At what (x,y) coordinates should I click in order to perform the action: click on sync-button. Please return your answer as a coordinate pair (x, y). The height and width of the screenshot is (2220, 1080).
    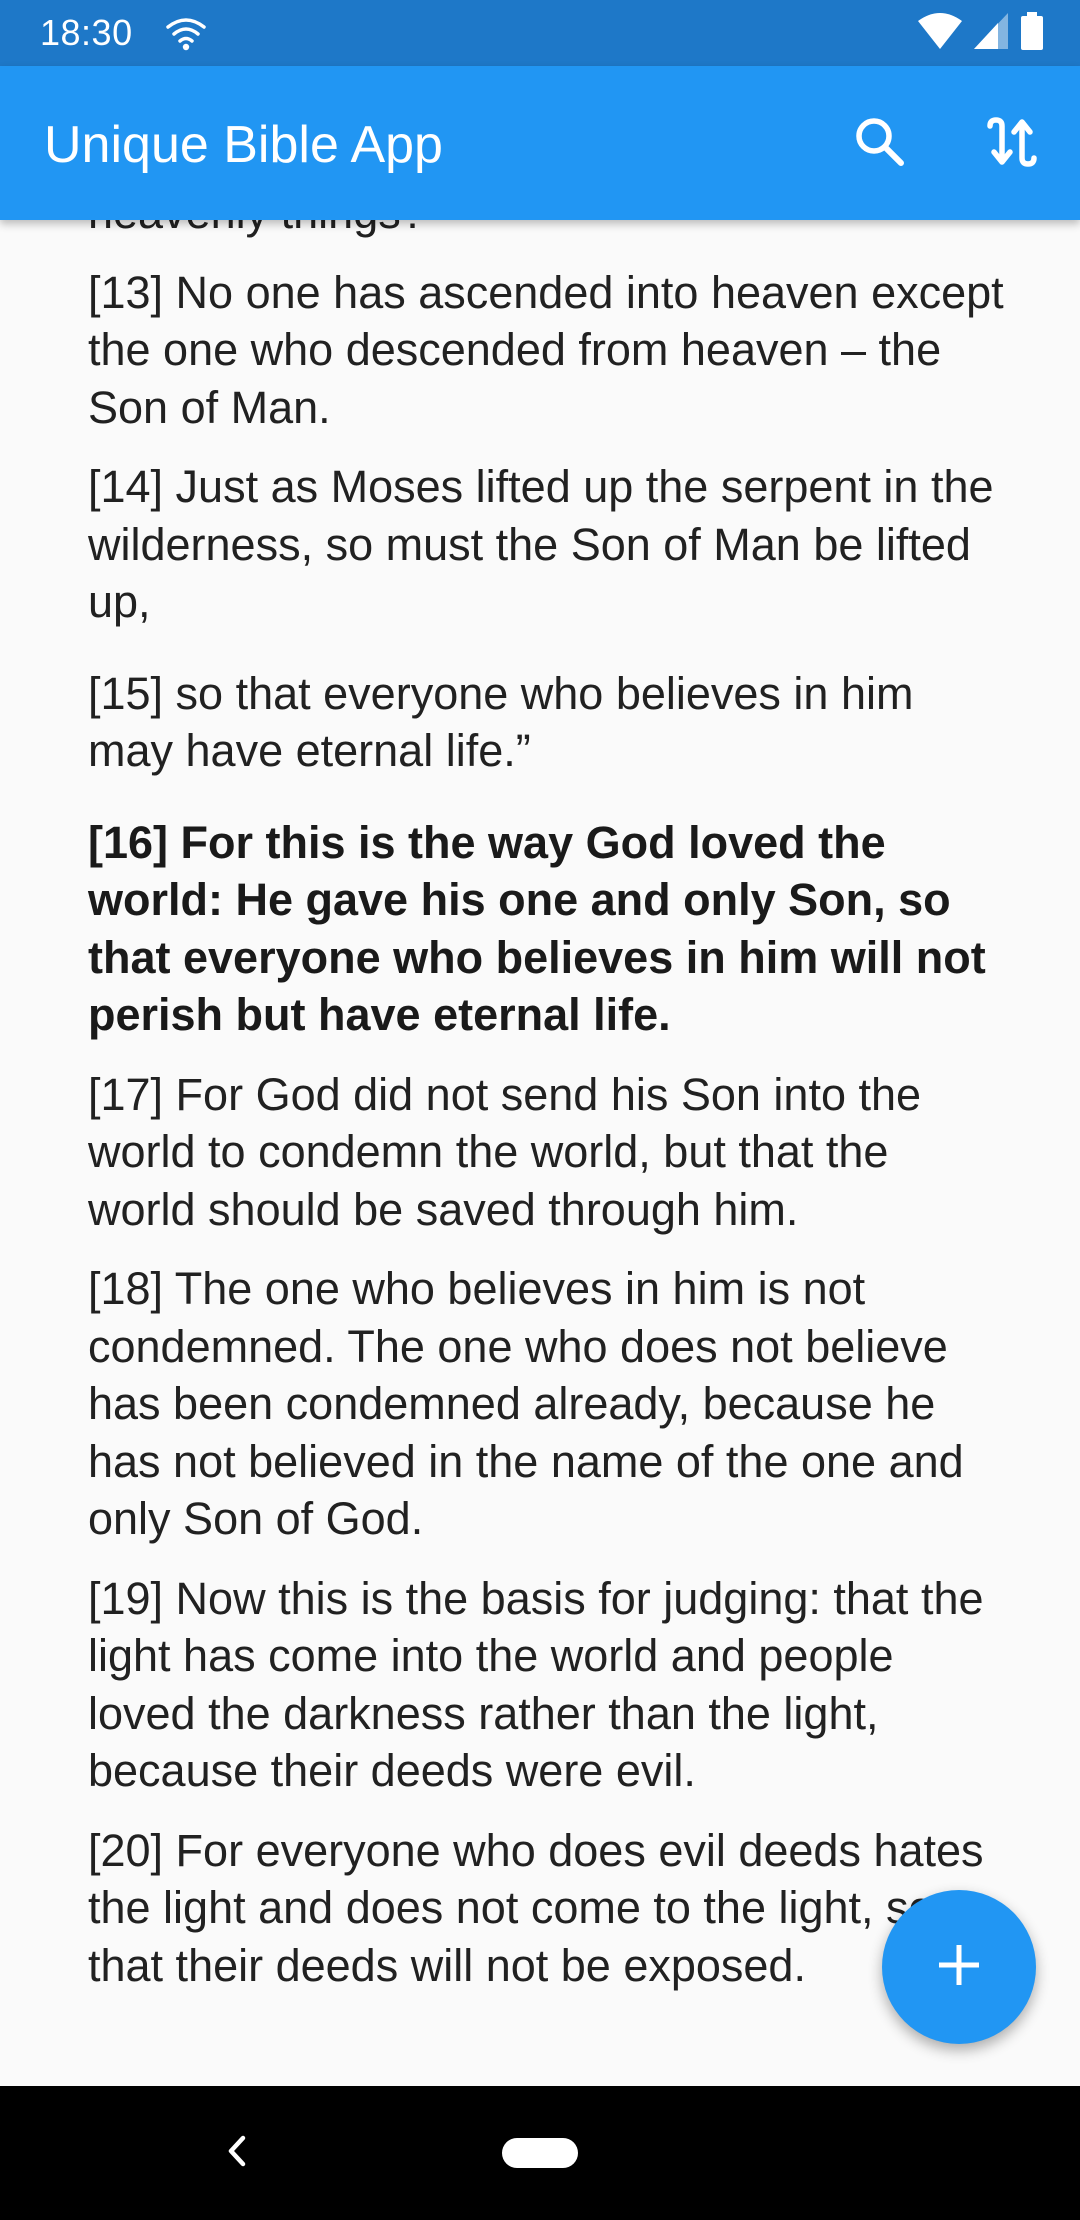
    Looking at the image, I should click on (1012, 144).